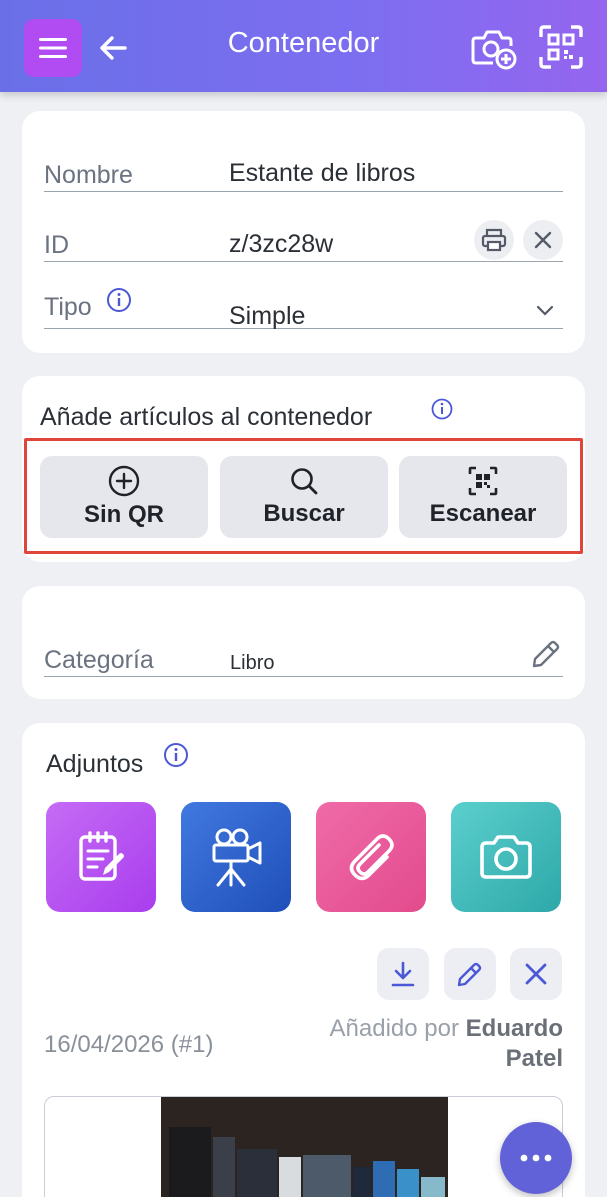 This screenshot has height=1197, width=607. I want to click on scan-label: Escanear, so click(483, 513).